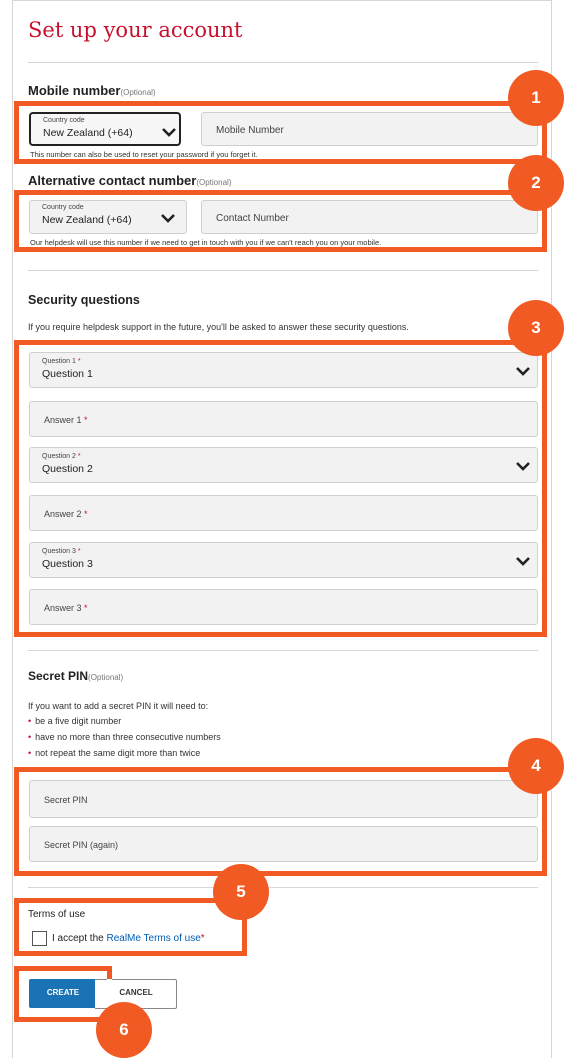 The width and height of the screenshot is (565, 1058). I want to click on callout-badge-2: 2, so click(536, 183).